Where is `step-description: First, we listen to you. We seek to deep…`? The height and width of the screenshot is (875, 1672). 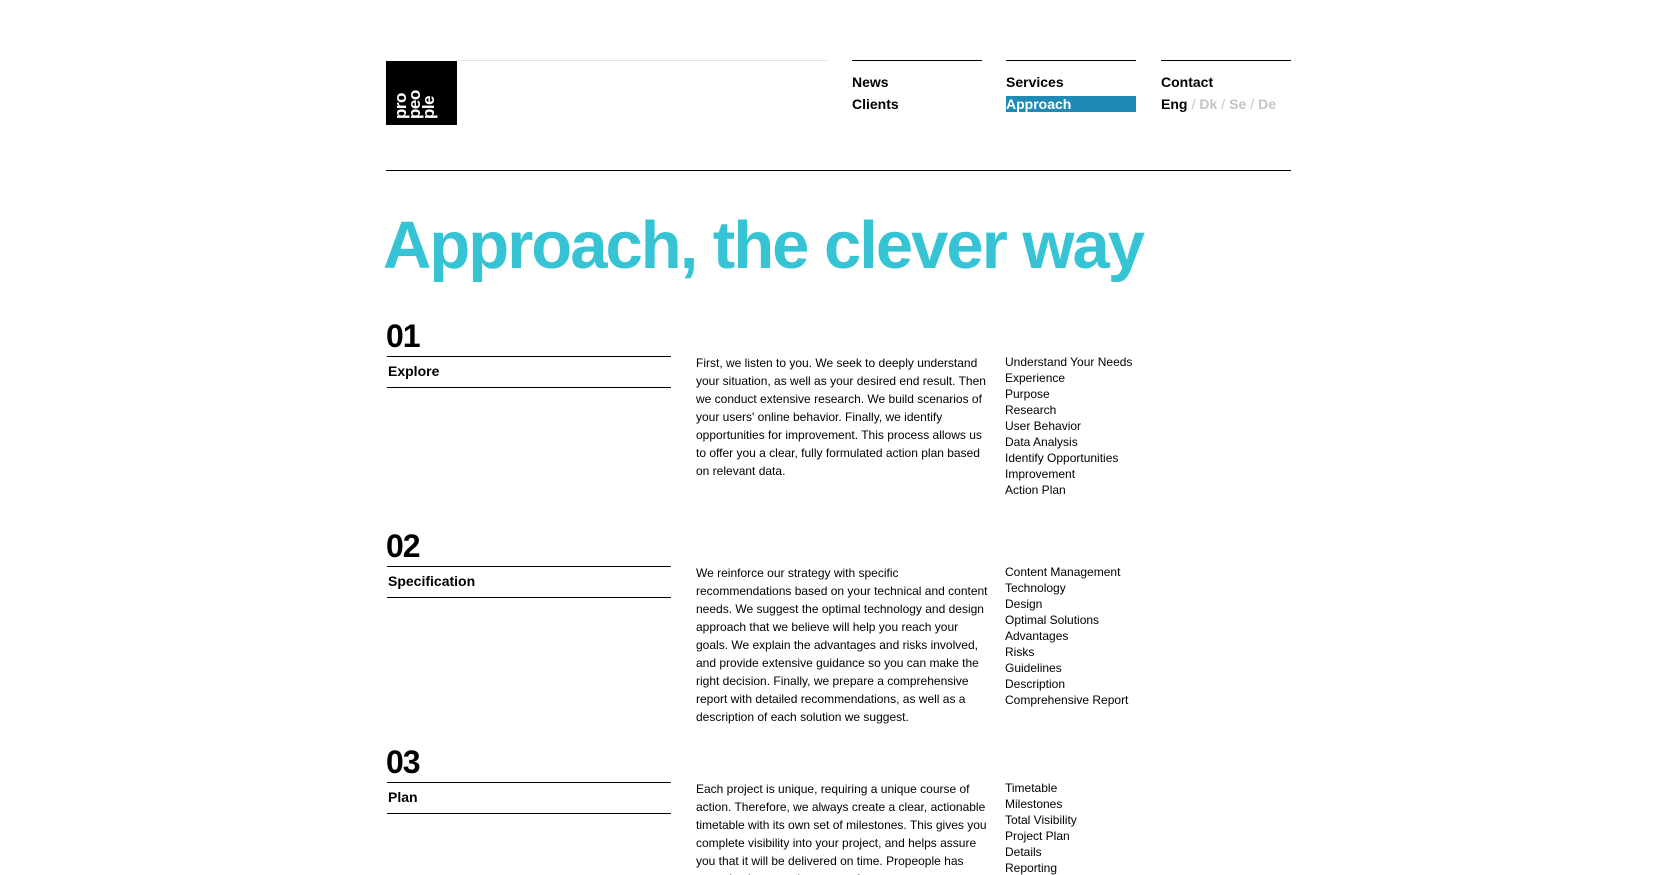
step-description: First, we listen to you. We seek to deep… is located at coordinates (841, 417).